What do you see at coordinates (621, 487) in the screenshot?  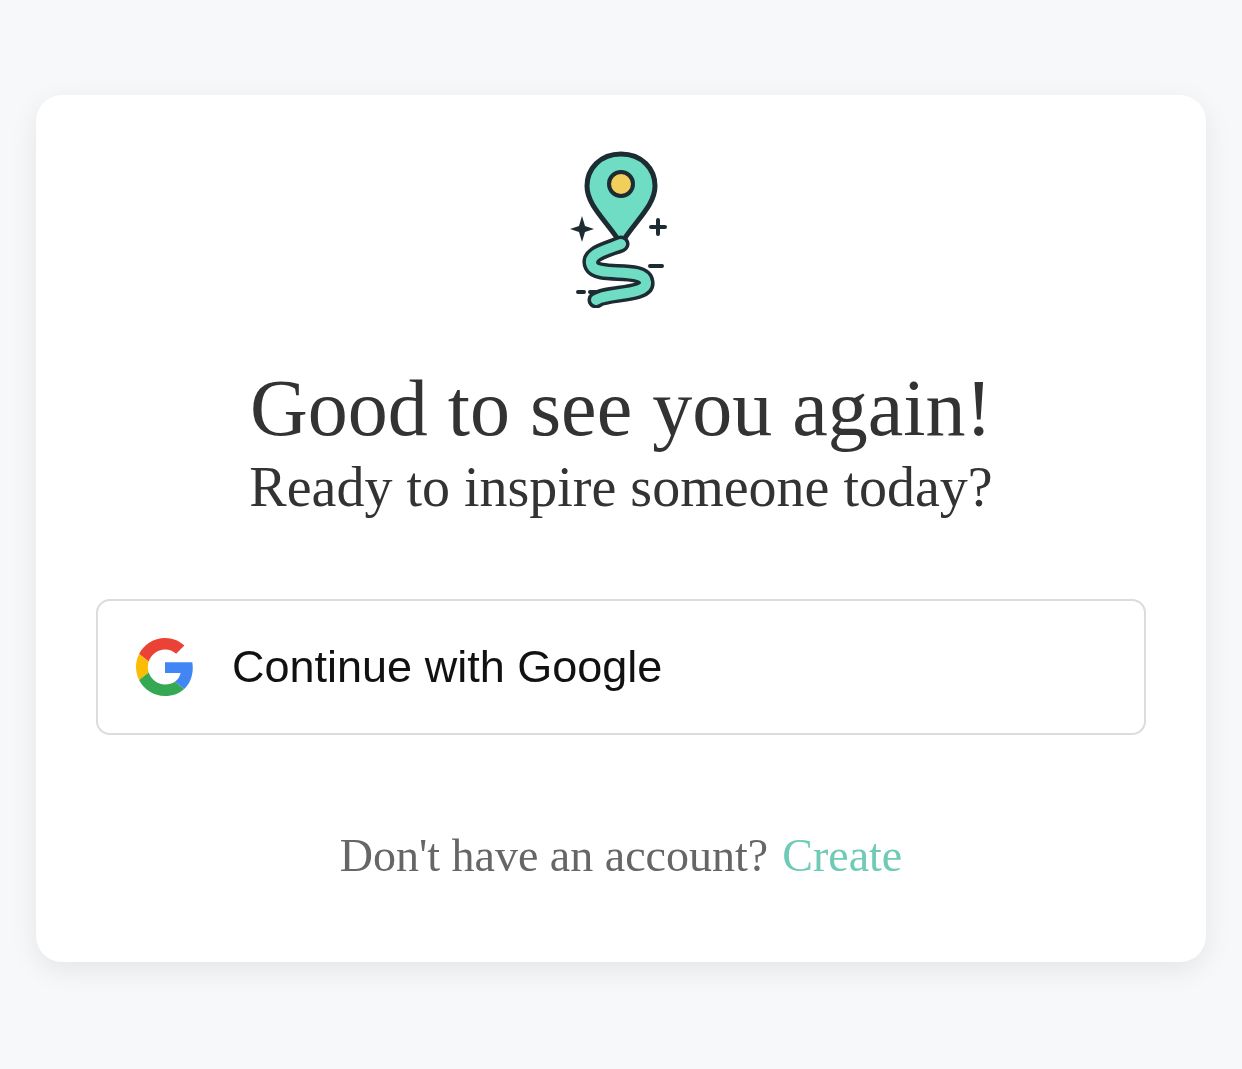 I see `welcome-subheading: Ready to inspire someone today?` at bounding box center [621, 487].